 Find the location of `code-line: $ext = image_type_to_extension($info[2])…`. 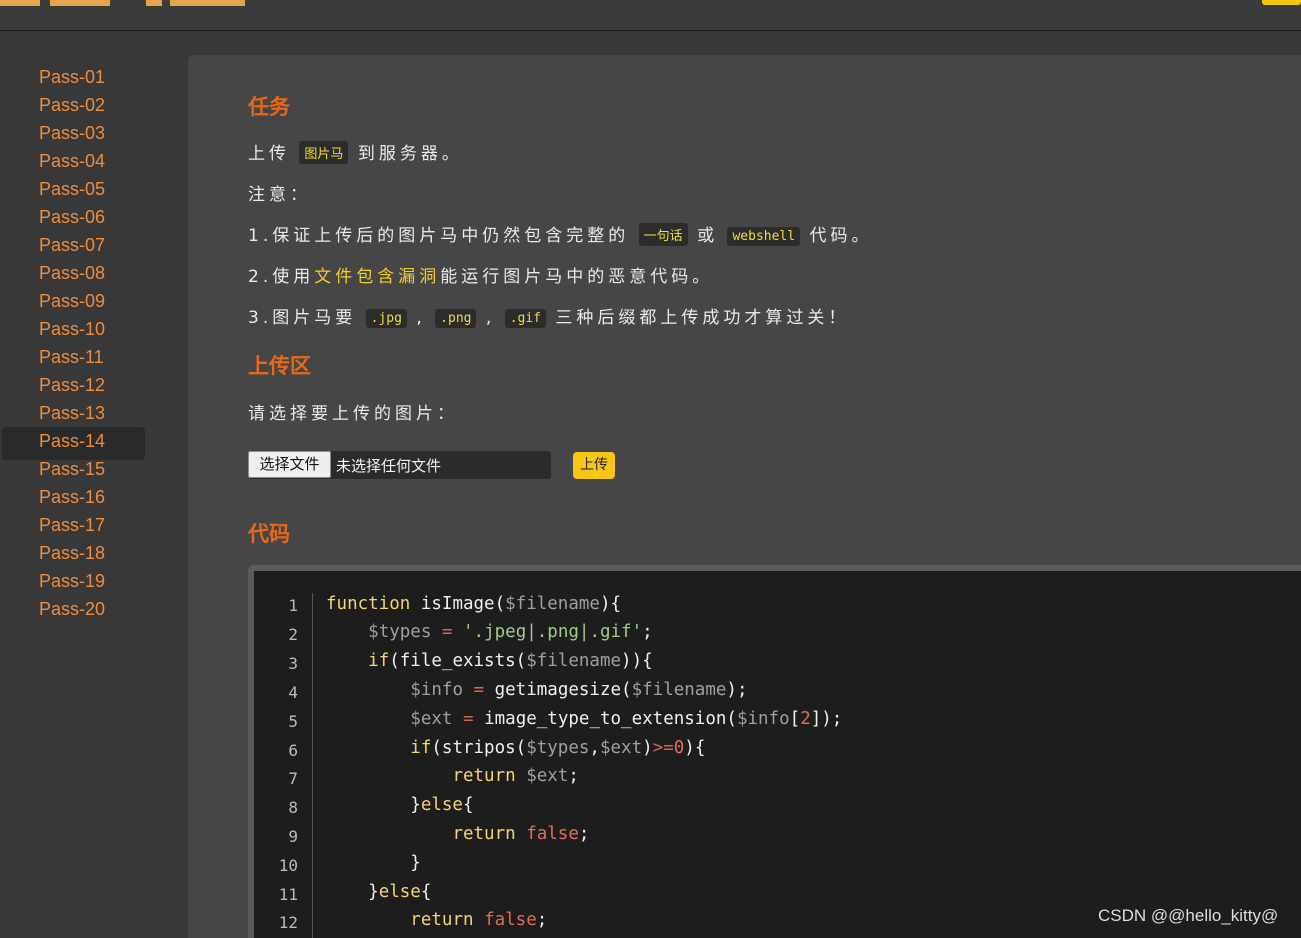

code-line: $ext = image_type_to_extension($info[2])… is located at coordinates (626, 719).